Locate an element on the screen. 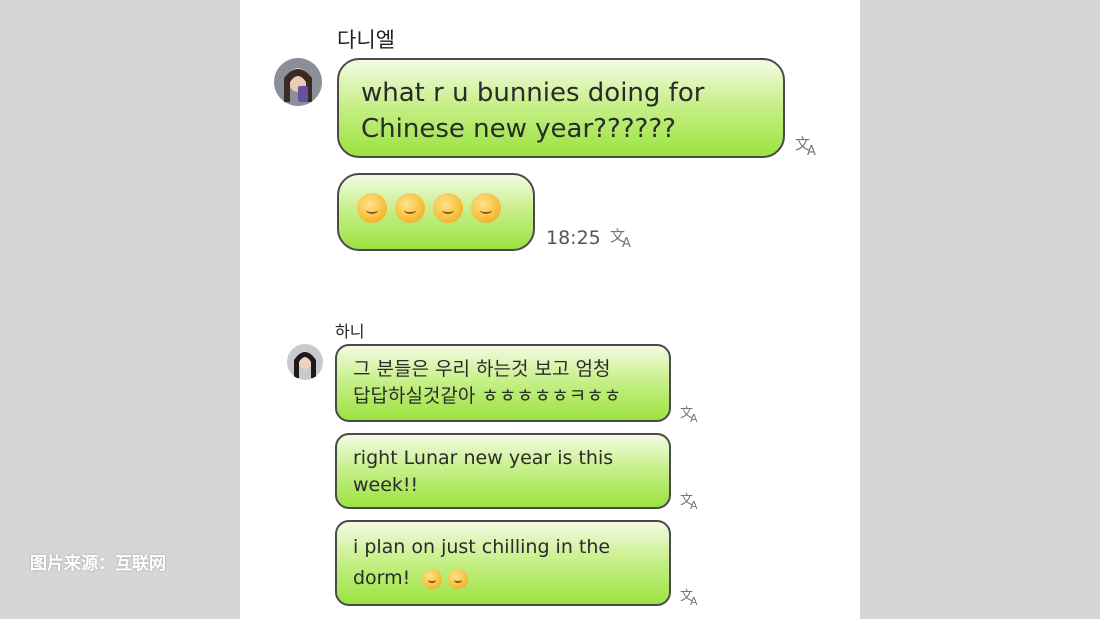 The height and width of the screenshot is (619, 1100). squinting-tongue-face-icon is located at coordinates (372, 207).